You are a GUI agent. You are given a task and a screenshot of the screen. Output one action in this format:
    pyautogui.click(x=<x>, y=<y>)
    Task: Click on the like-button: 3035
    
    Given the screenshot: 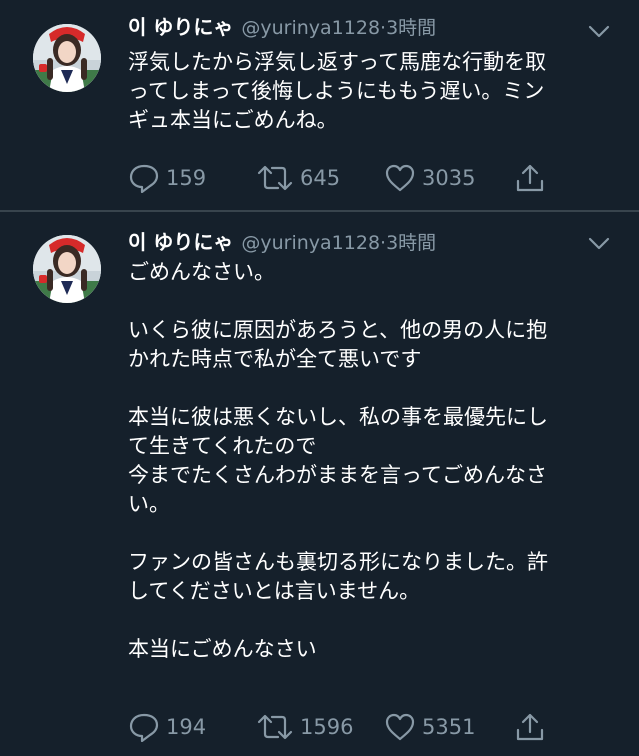 What is the action you would take?
    pyautogui.click(x=429, y=178)
    